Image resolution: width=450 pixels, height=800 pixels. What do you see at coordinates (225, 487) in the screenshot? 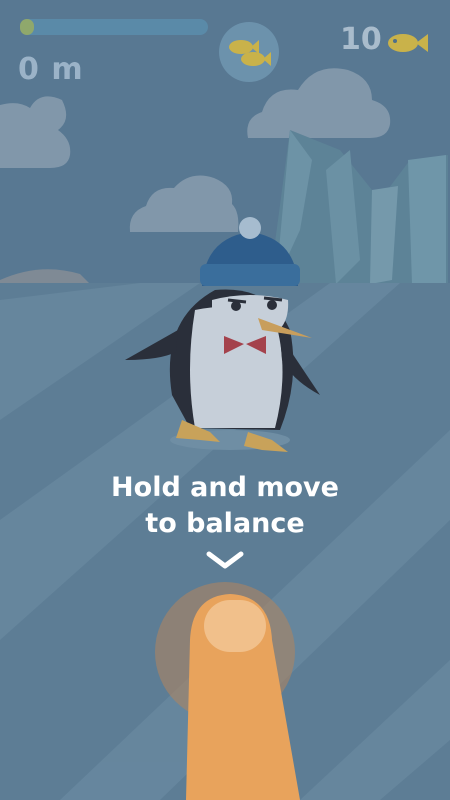
I see `instruction-line-1: Hold and move` at bounding box center [225, 487].